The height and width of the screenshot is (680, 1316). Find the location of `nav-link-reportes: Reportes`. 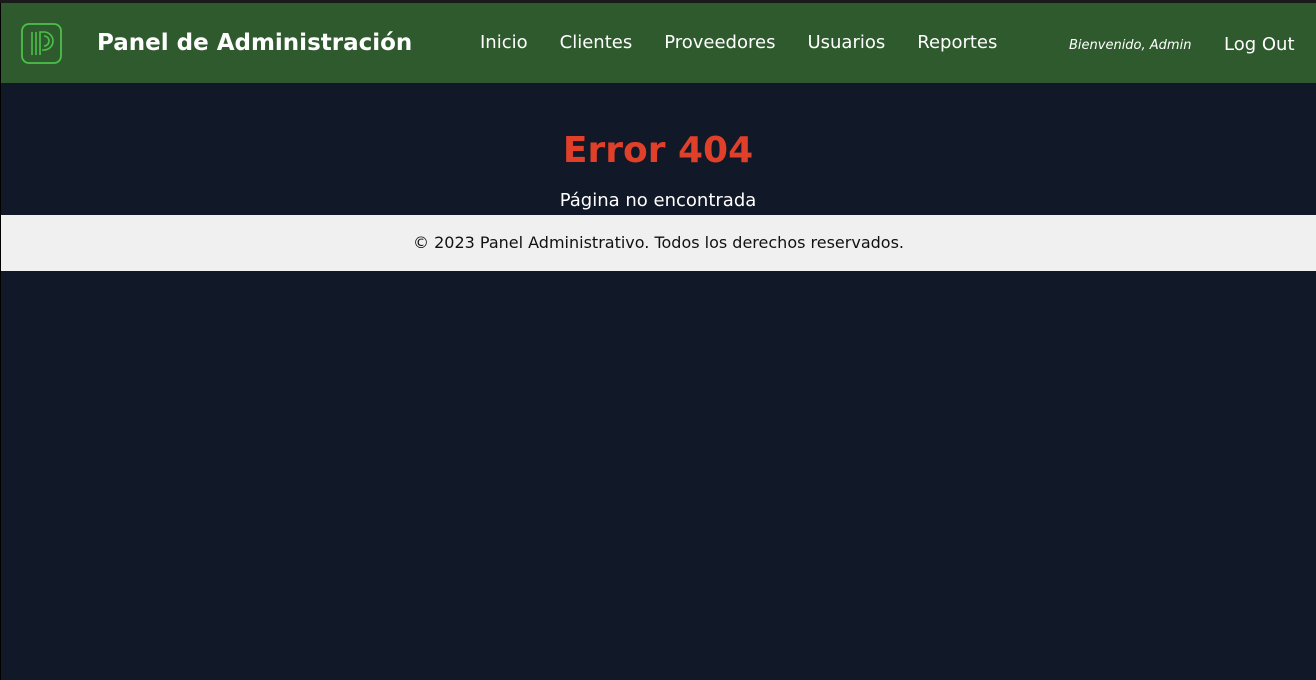

nav-link-reportes: Reportes is located at coordinates (957, 43).